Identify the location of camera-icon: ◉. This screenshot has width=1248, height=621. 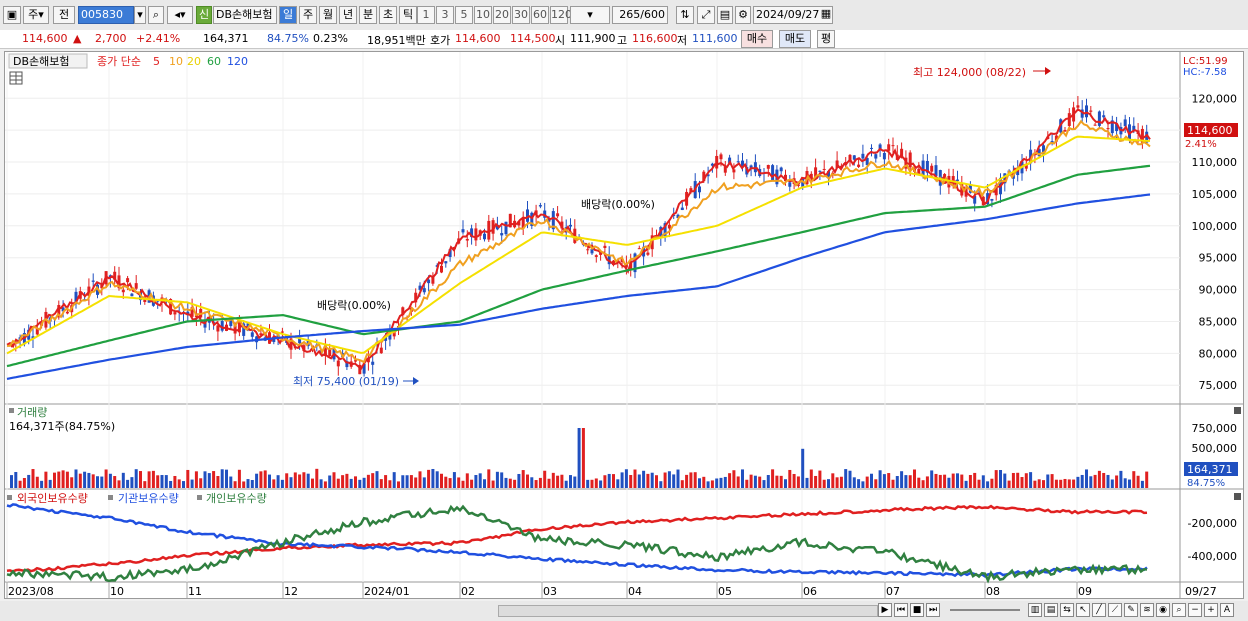
(1163, 610).